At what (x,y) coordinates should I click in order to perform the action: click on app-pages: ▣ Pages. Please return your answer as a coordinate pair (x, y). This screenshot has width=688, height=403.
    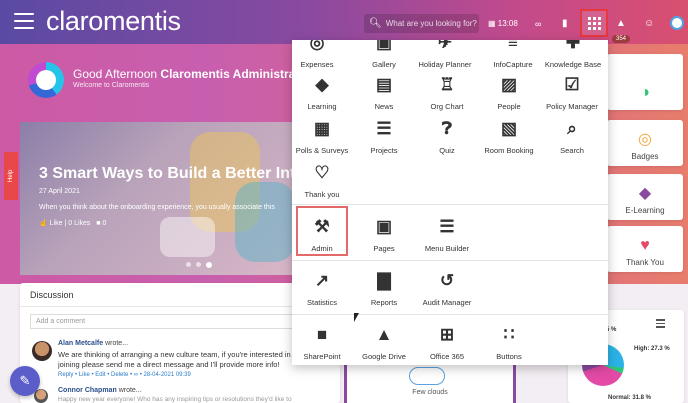
    Looking at the image, I should click on (384, 240).